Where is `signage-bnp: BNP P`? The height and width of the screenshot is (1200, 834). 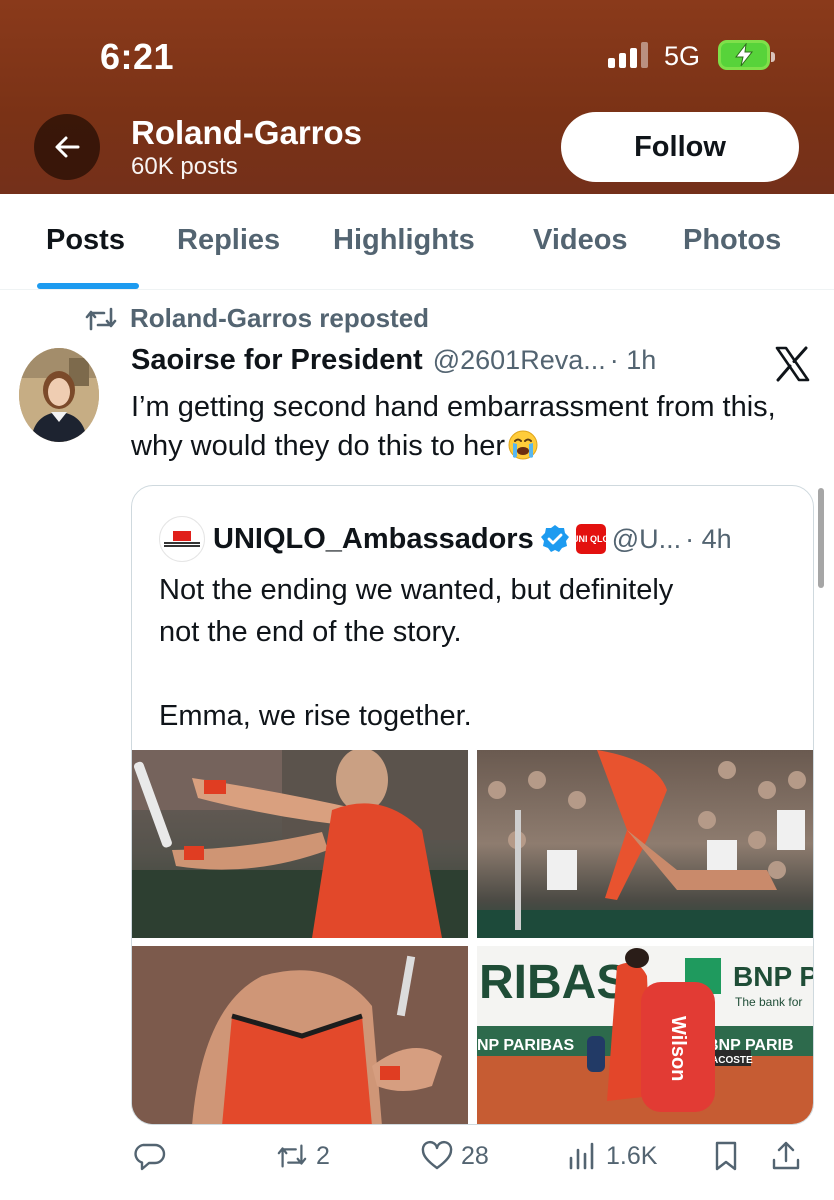
signage-bnp: BNP P is located at coordinates (773, 976).